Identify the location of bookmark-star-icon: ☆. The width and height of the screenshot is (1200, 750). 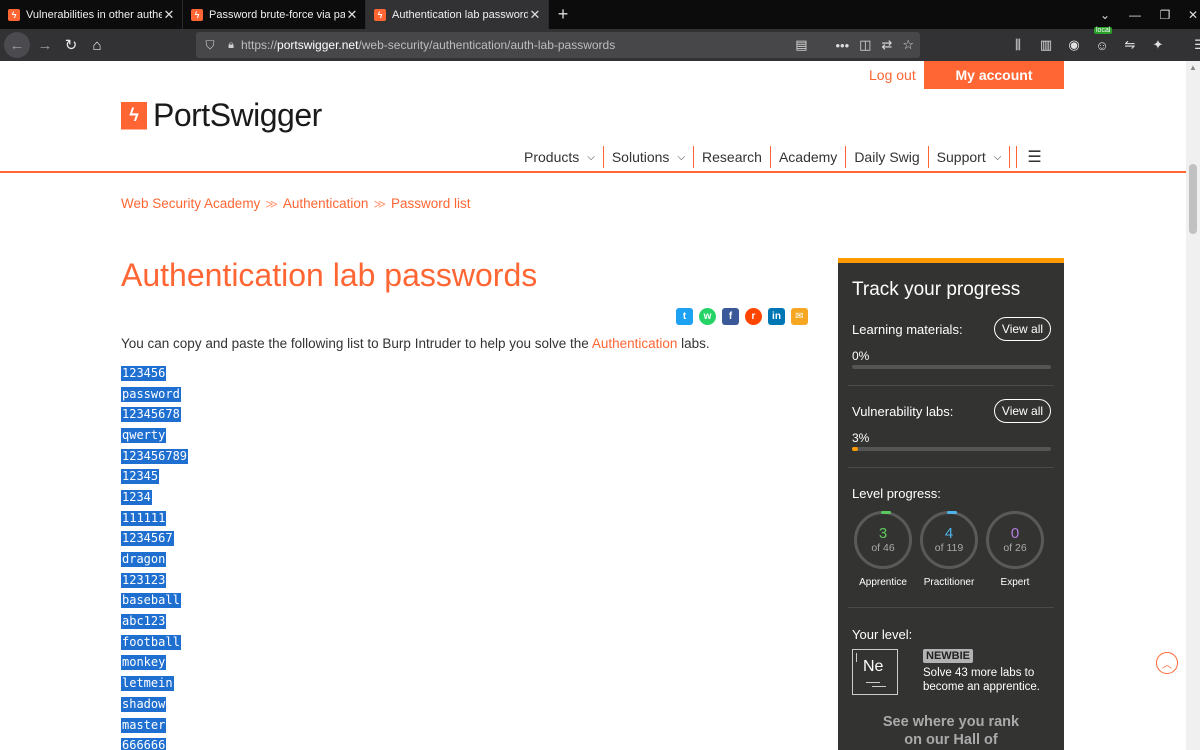
(908, 45).